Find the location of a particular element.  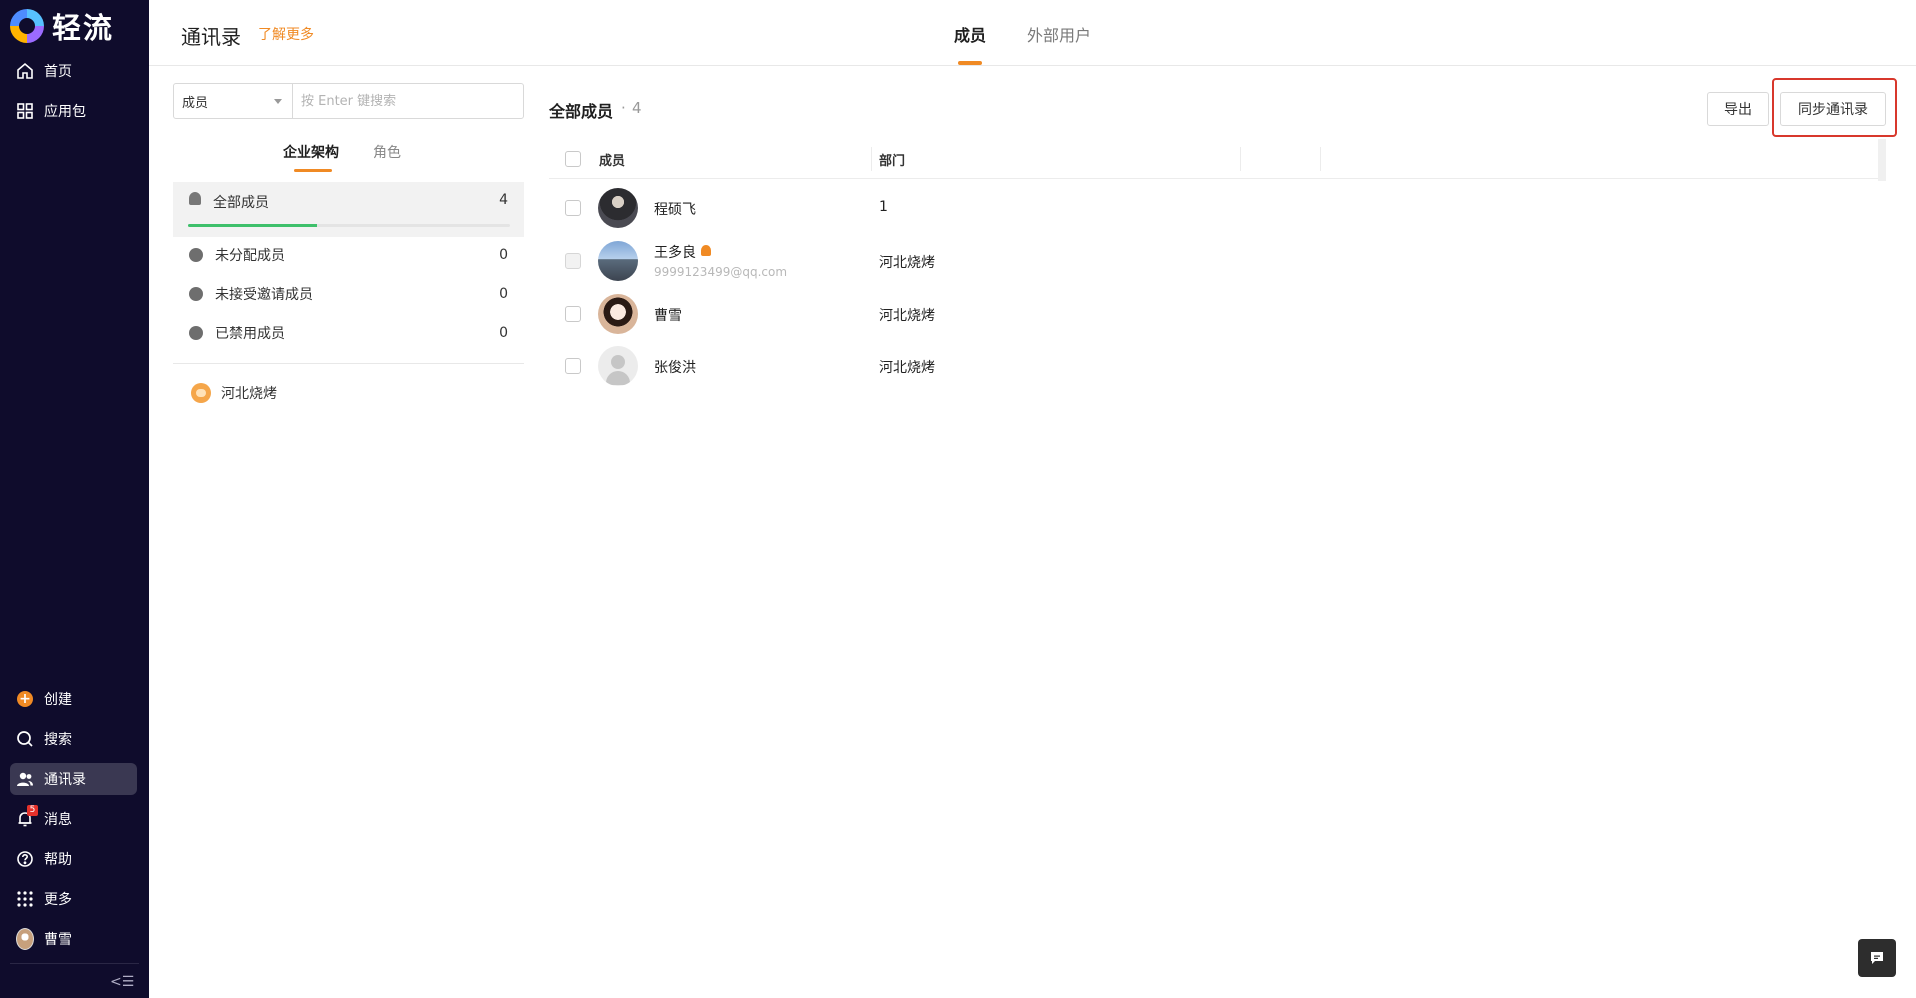

sidebar-item-search: 搜索 is located at coordinates (73, 739).